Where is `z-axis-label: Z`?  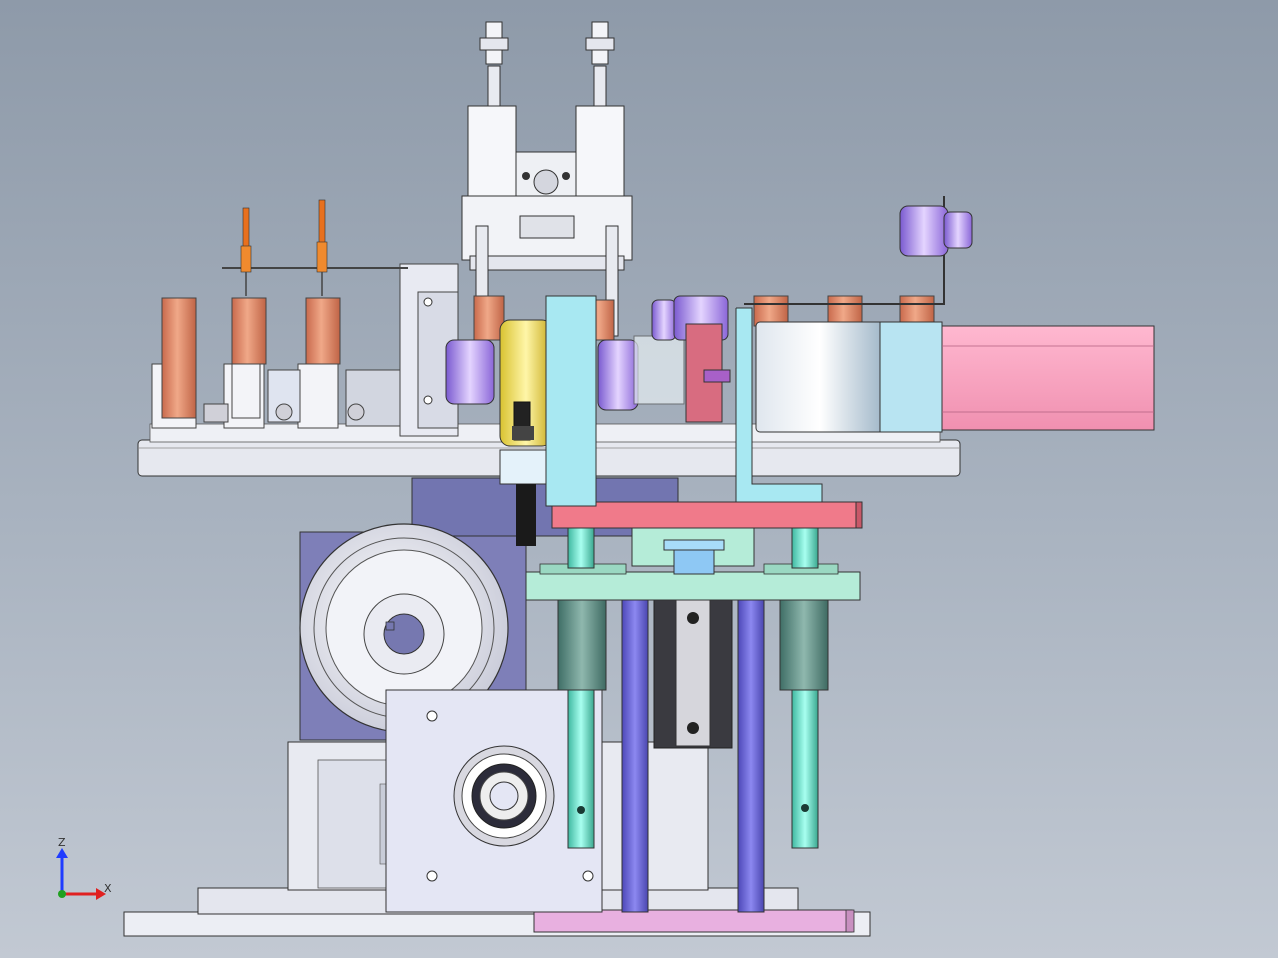 z-axis-label: Z is located at coordinates (62, 842).